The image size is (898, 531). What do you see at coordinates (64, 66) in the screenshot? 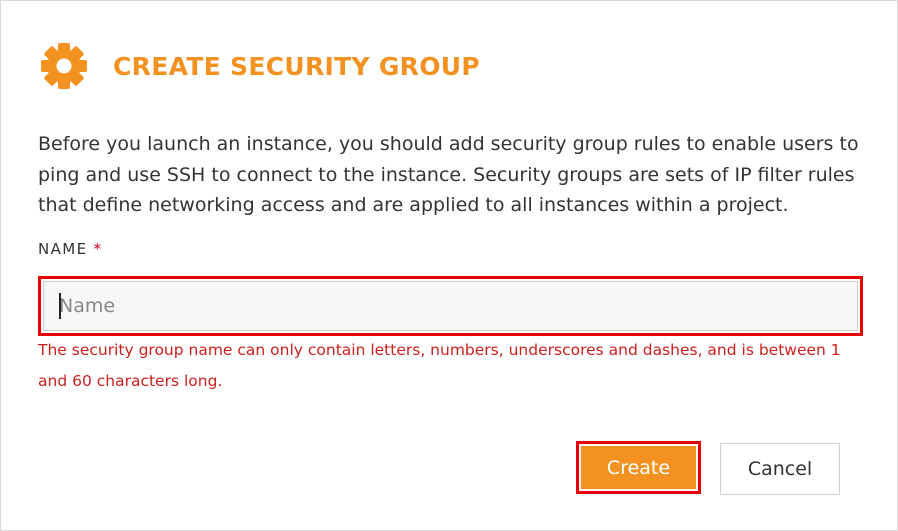
I see `gear-icon` at bounding box center [64, 66].